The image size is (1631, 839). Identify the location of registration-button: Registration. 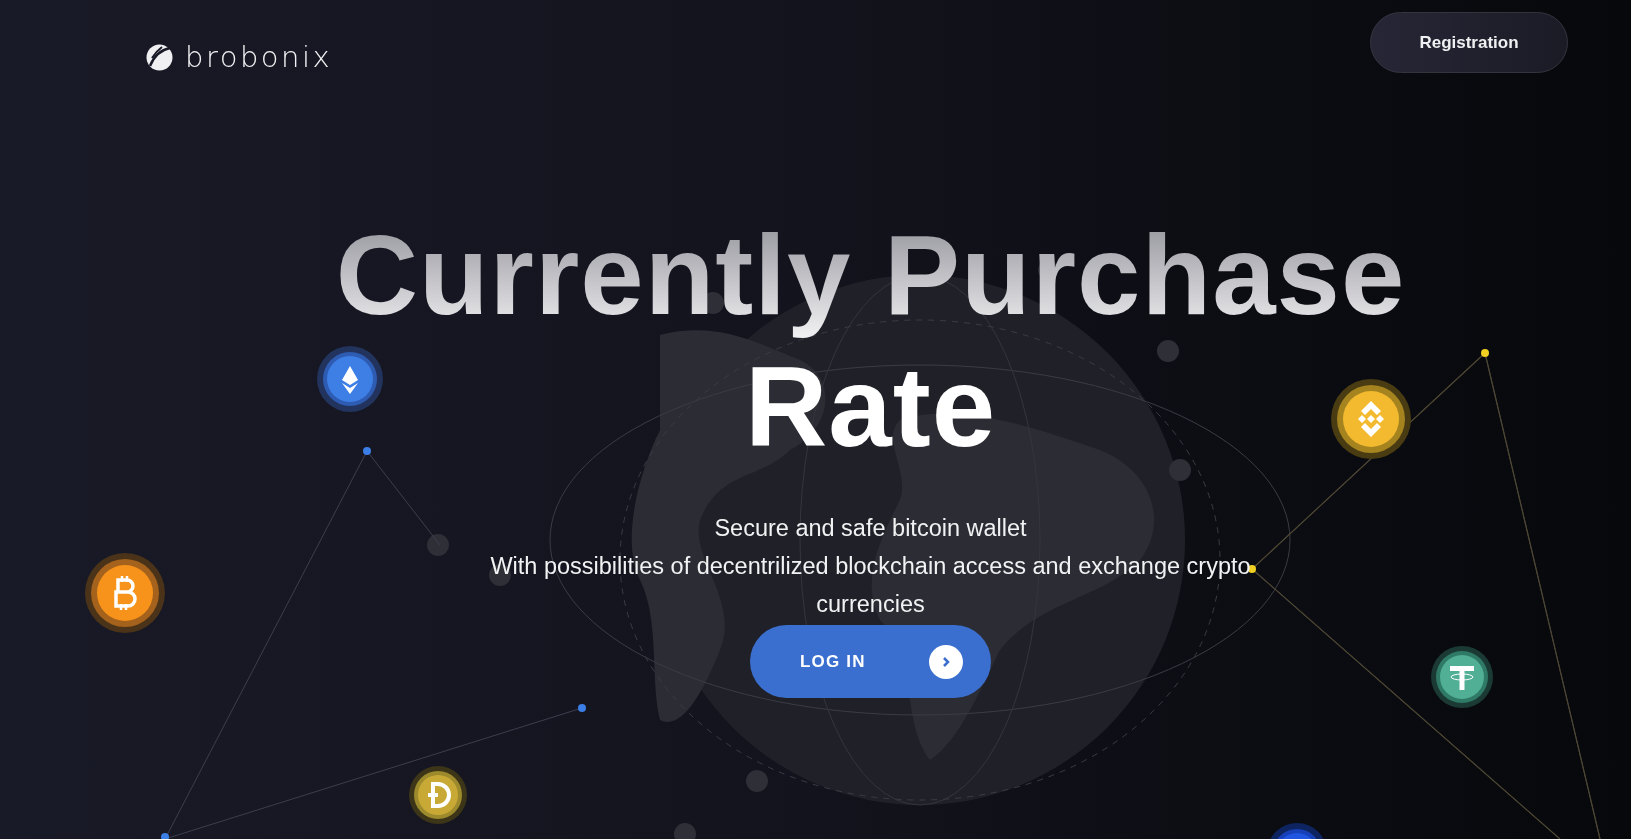
(1469, 42).